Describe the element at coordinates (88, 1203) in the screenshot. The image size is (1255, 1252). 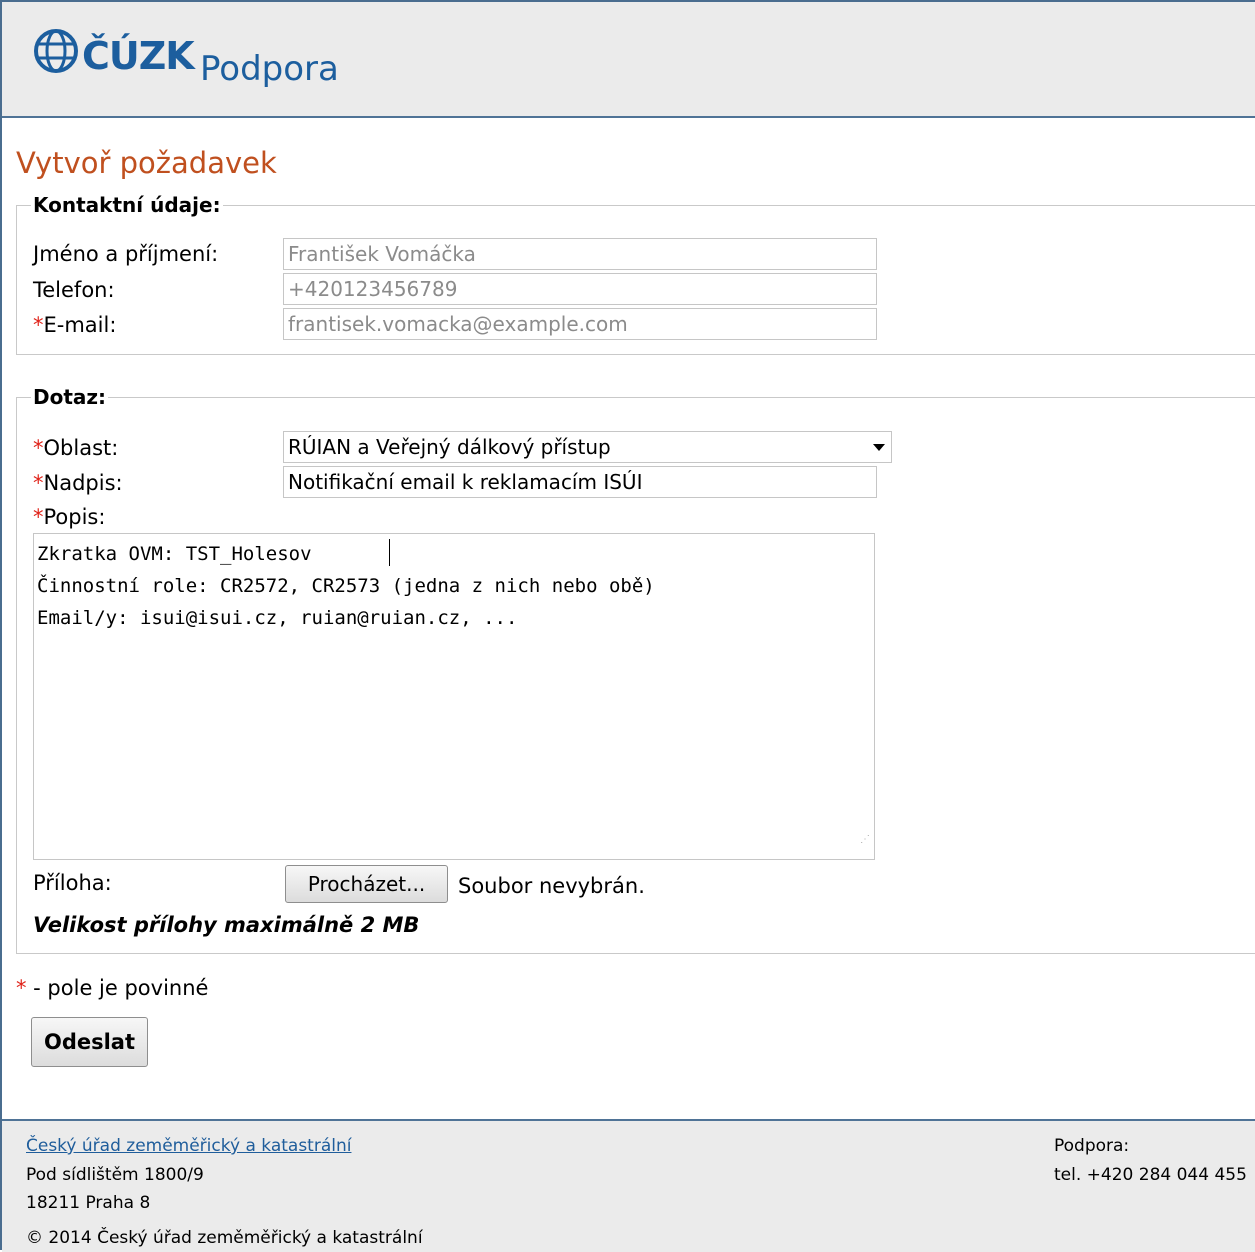
I see `address-line-2: 18211 Praha 8` at that location.